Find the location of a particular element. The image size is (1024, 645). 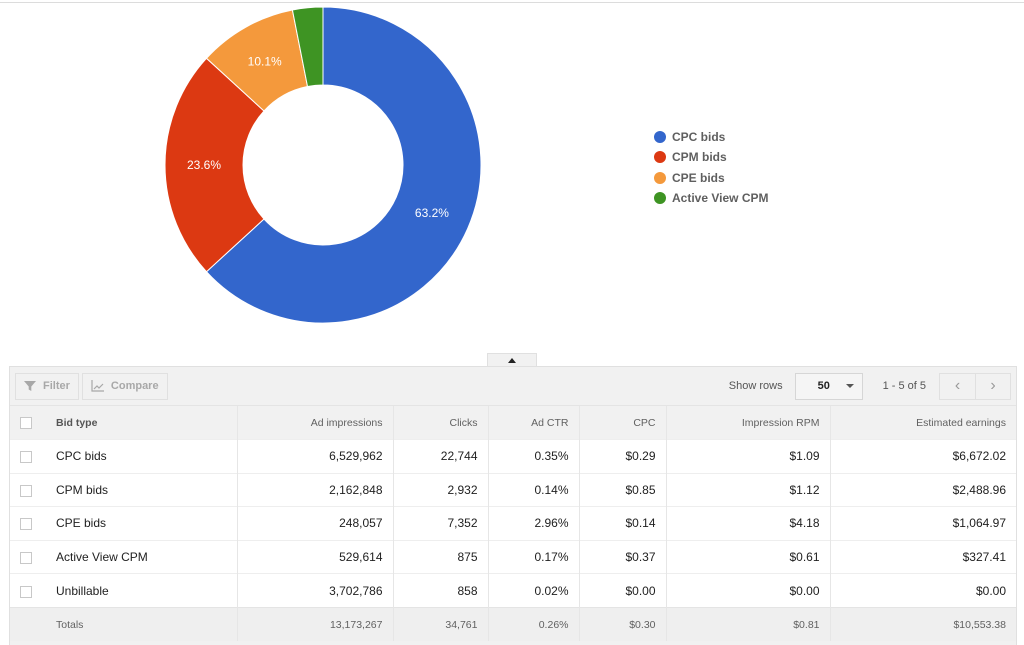

cell-cpc: $0.00 is located at coordinates (622, 590).